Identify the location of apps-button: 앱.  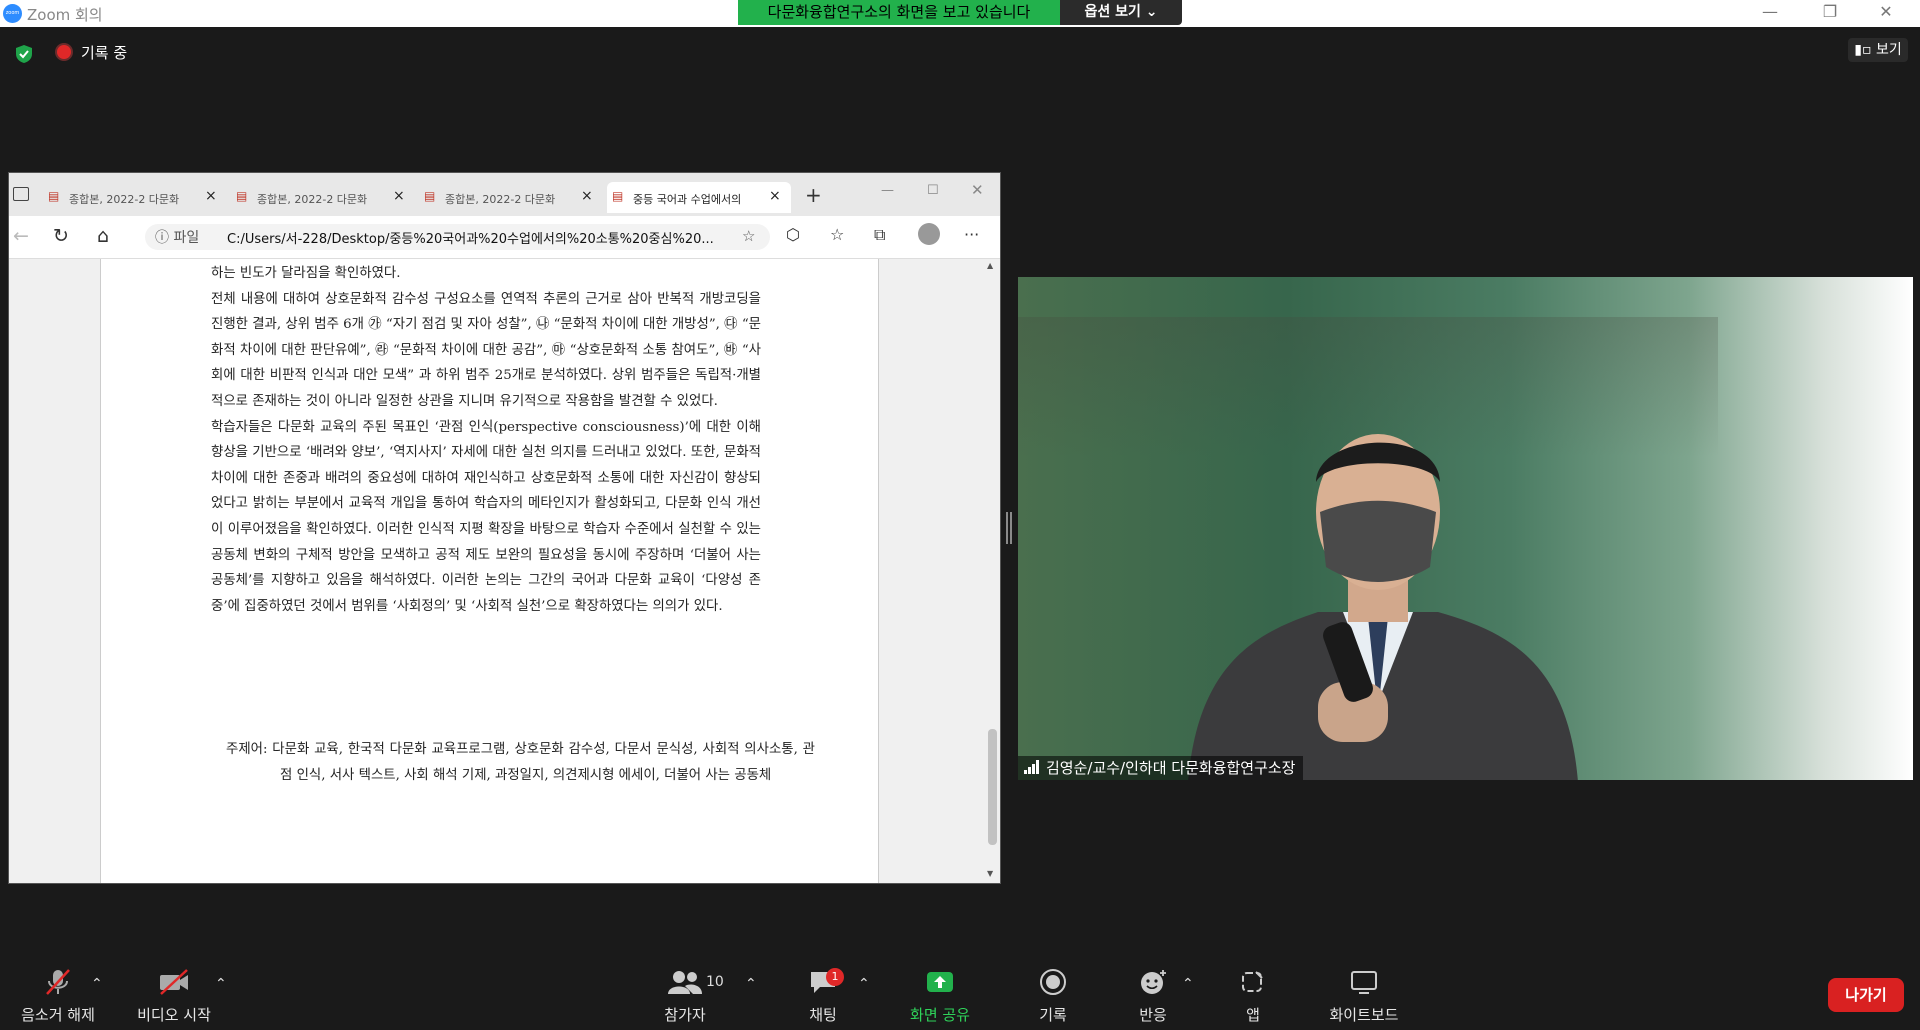
(1253, 996).